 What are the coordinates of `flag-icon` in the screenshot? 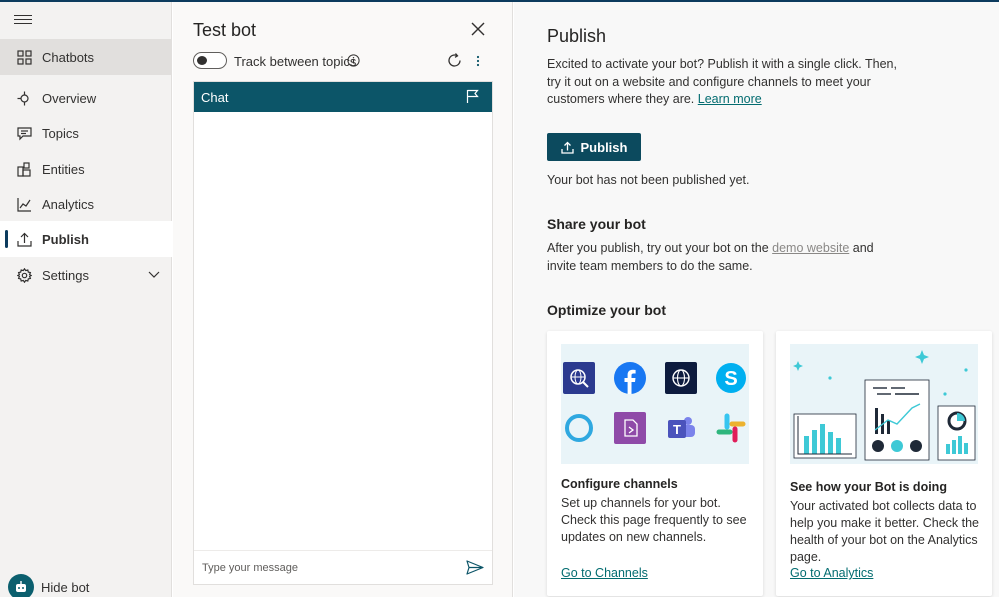 It's located at (472, 98).